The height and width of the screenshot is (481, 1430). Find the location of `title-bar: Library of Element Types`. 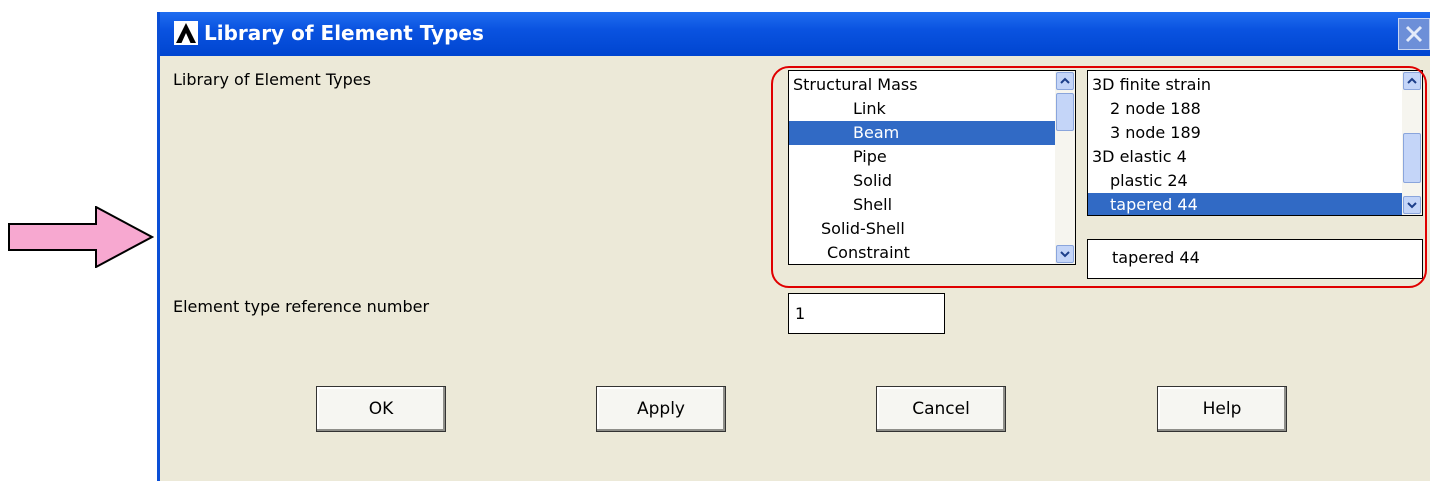

title-bar: Library of Element Types is located at coordinates (795, 34).